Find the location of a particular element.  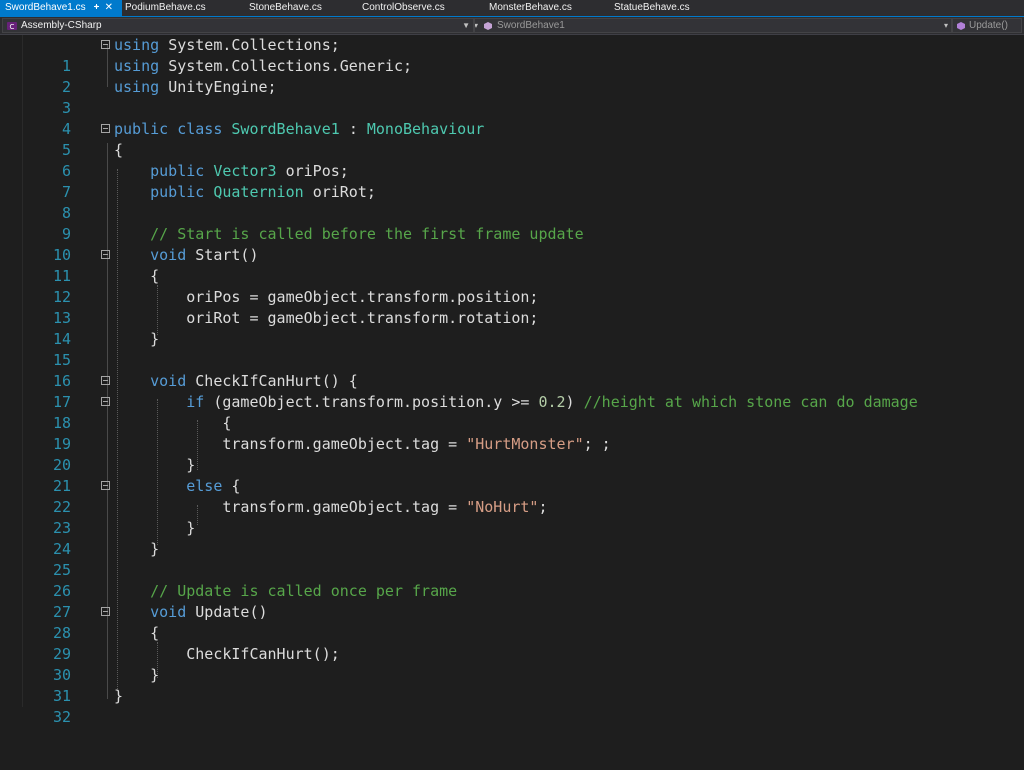

code-text: using UnityEngine; is located at coordinates (195, 87).